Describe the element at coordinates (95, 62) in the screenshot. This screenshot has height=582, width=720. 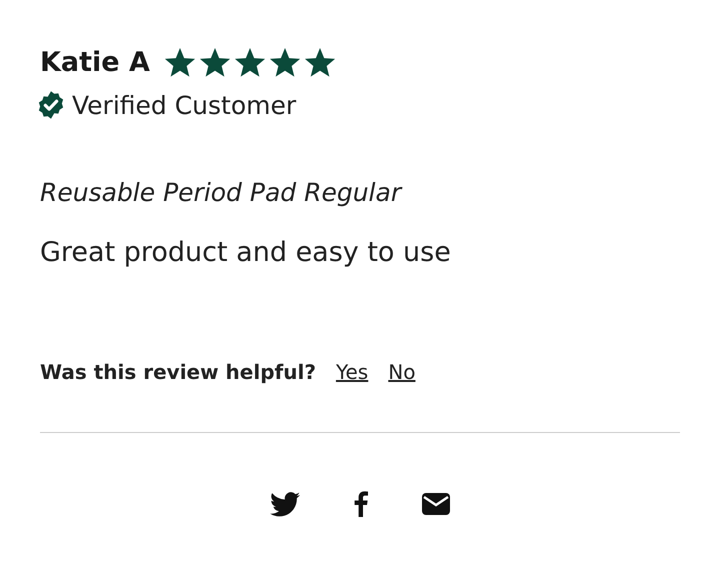
I see `reviewer-name: Katie A` at that location.